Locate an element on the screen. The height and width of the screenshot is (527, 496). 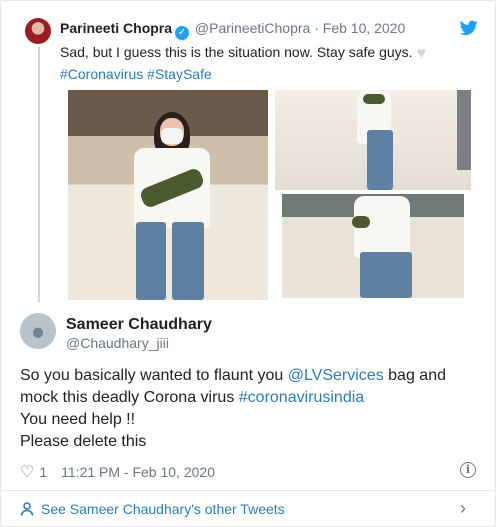
quoted-hashtags: #Coronavirus #StaySafe is located at coordinates (136, 74).